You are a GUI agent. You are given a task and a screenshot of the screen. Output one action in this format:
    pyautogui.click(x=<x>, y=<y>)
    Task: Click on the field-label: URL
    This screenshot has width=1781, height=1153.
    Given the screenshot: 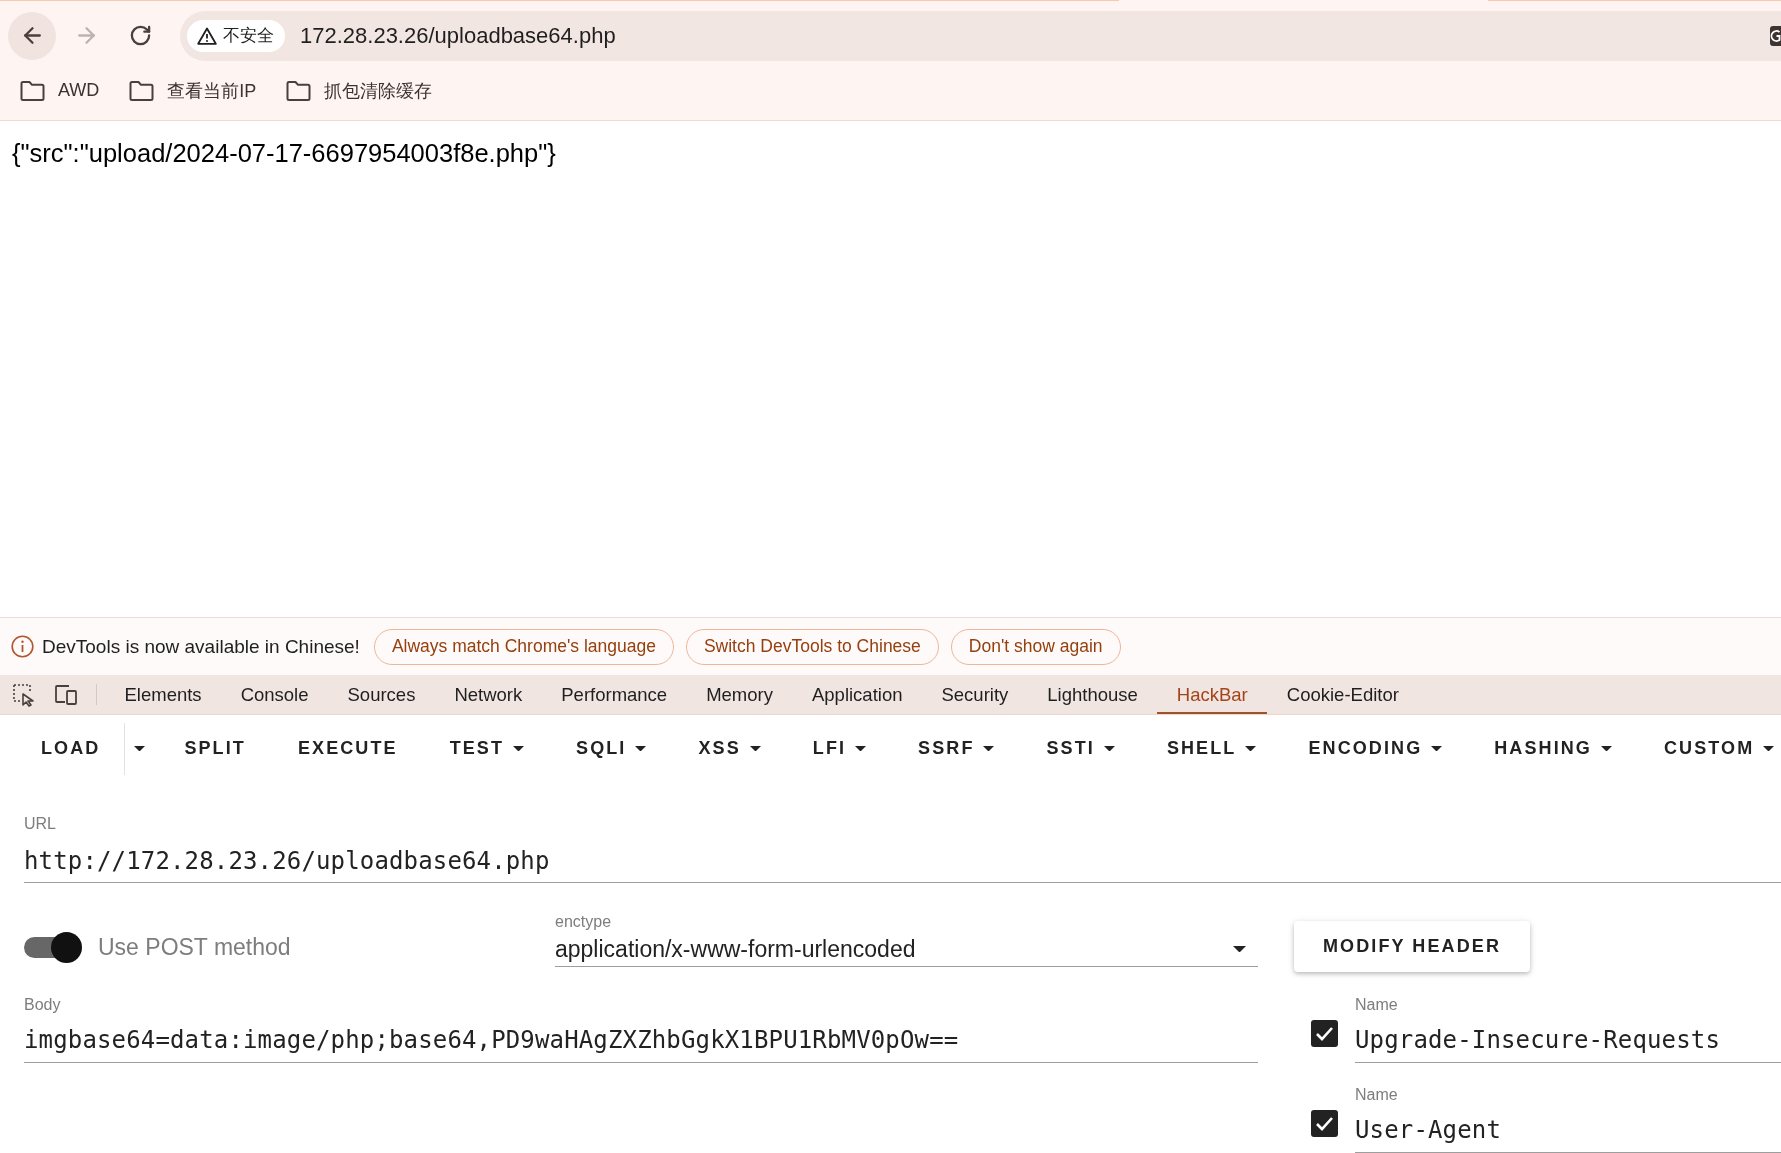 What is the action you would take?
    pyautogui.click(x=40, y=824)
    